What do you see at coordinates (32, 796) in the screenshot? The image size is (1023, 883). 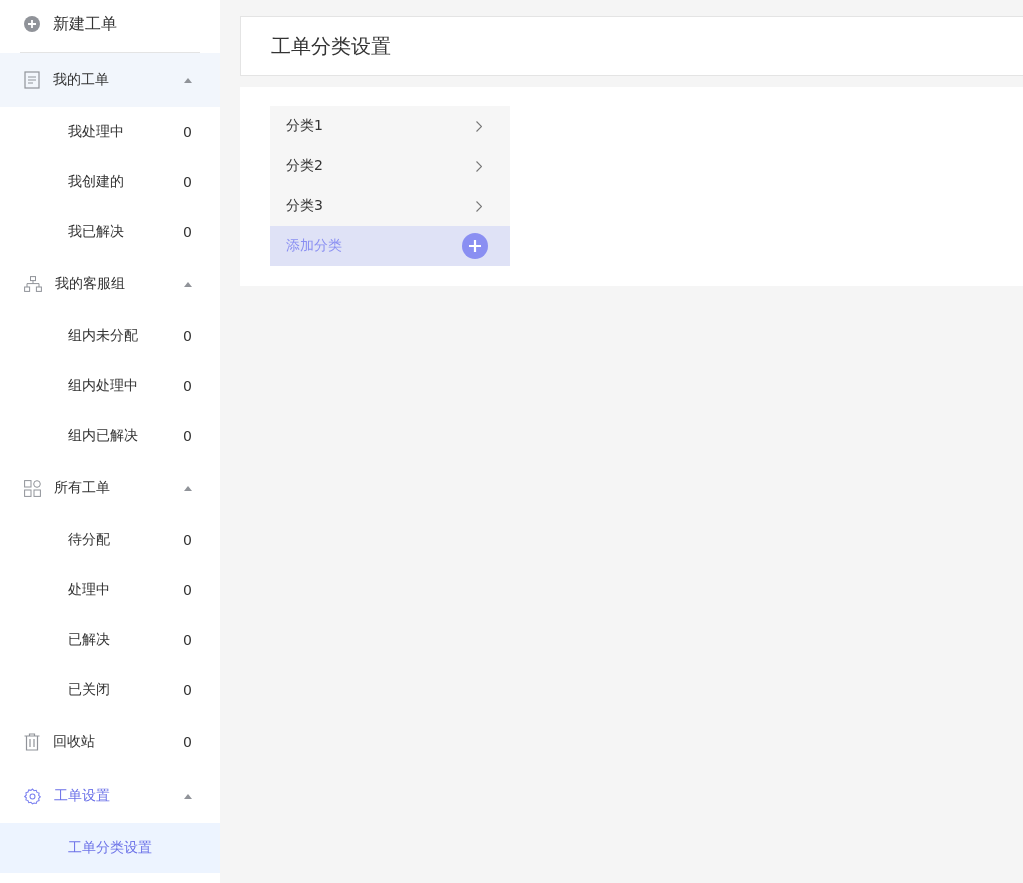 I see `settings-icon` at bounding box center [32, 796].